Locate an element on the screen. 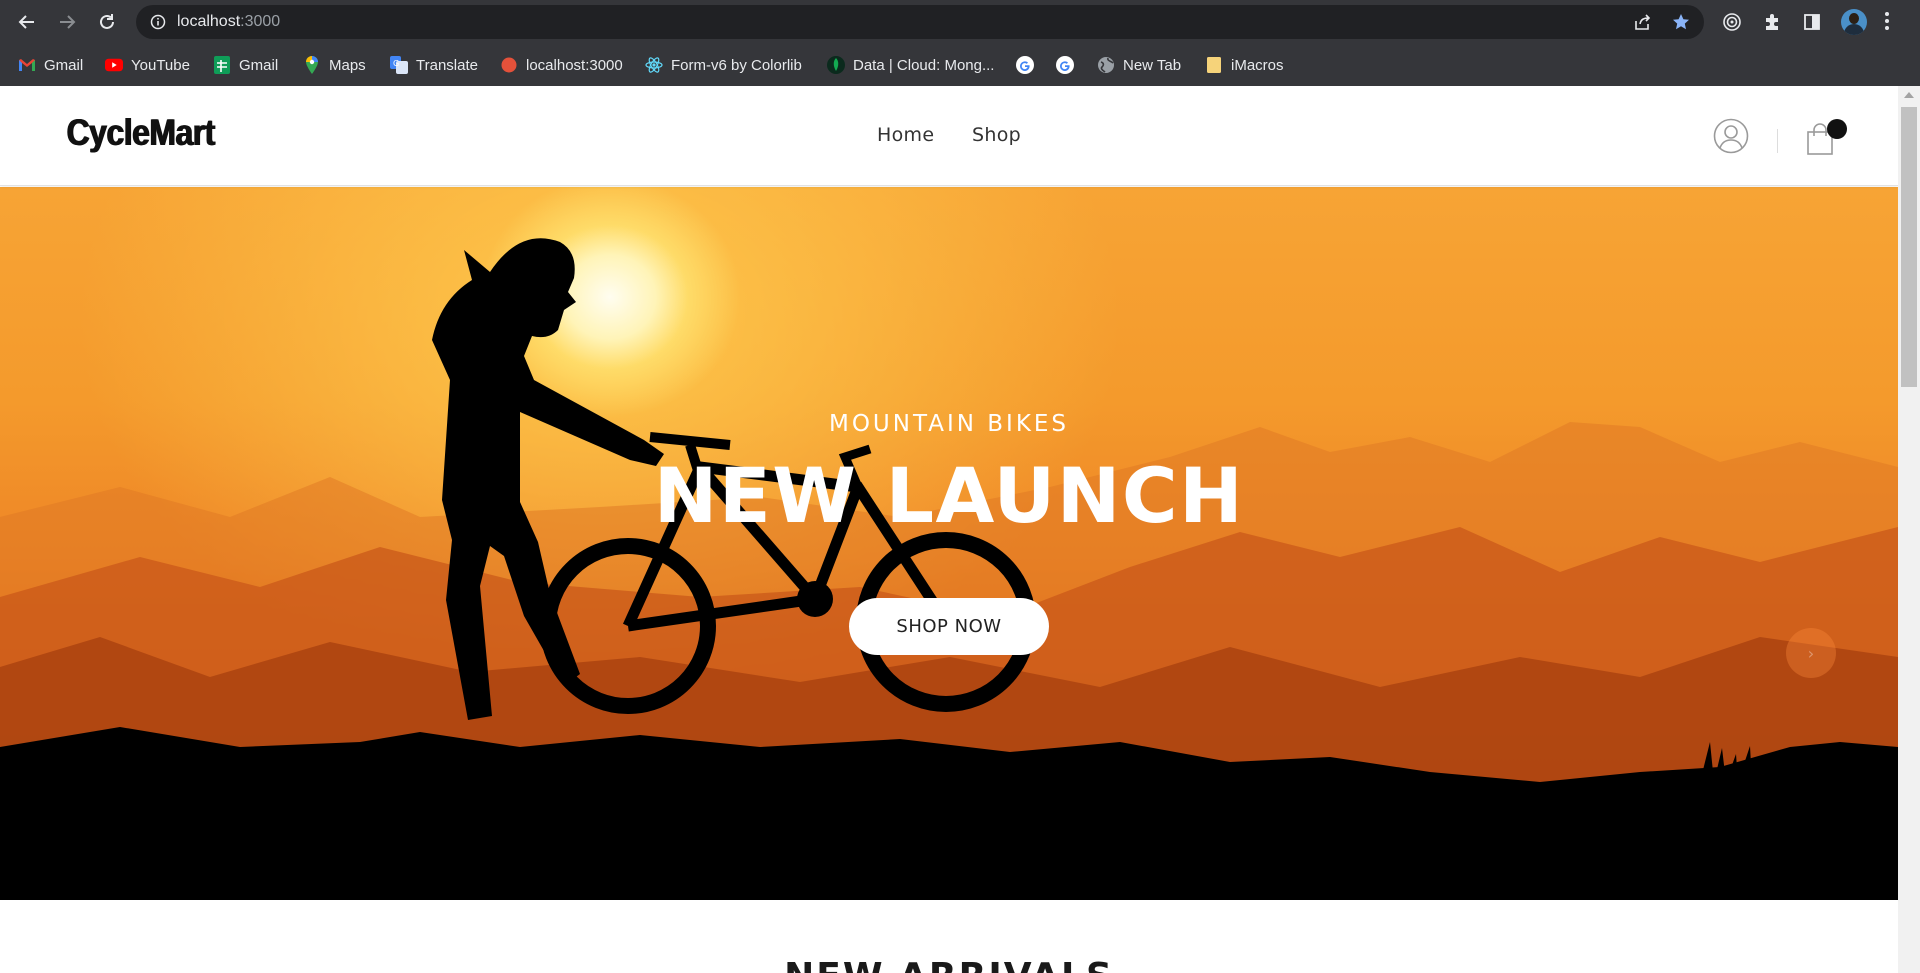 Image resolution: width=1920 pixels, height=973 pixels. arrow-right-icon is located at coordinates (68, 22).